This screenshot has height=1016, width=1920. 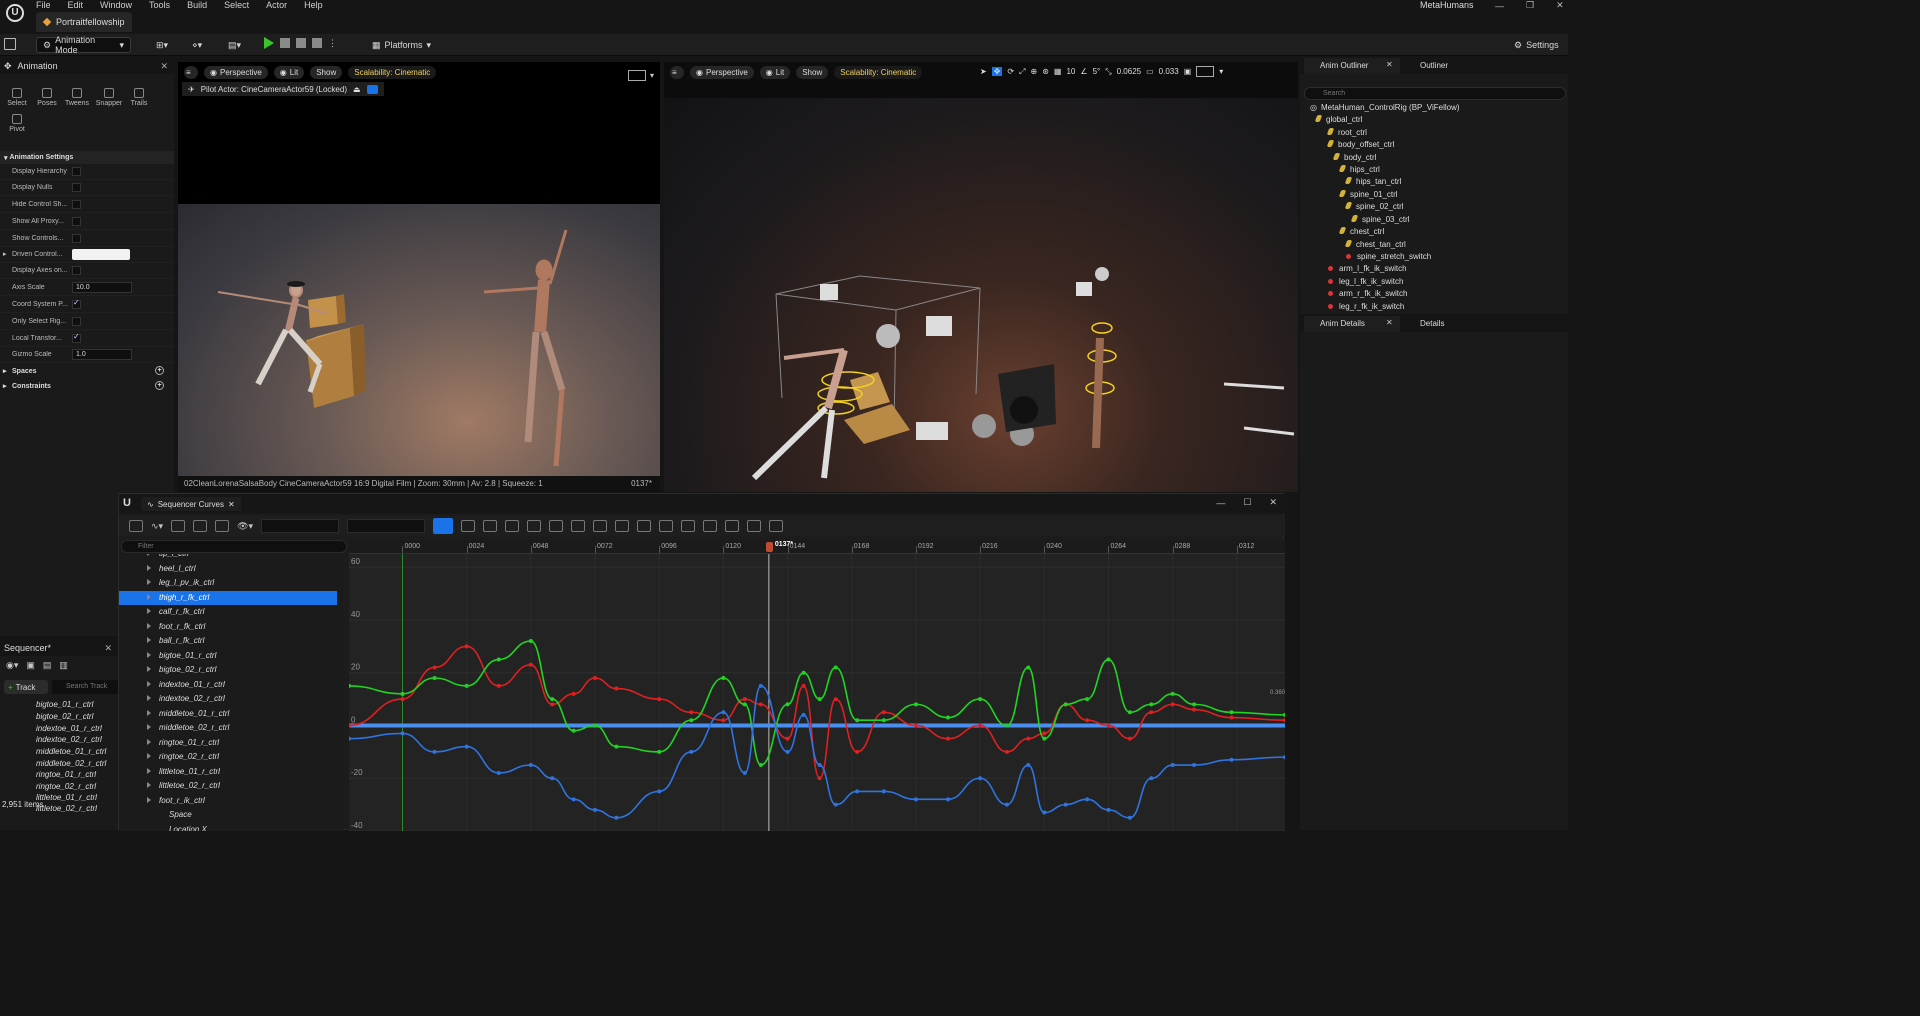 I want to click on curve-tree-row: Location.X, so click(x=228, y=827).